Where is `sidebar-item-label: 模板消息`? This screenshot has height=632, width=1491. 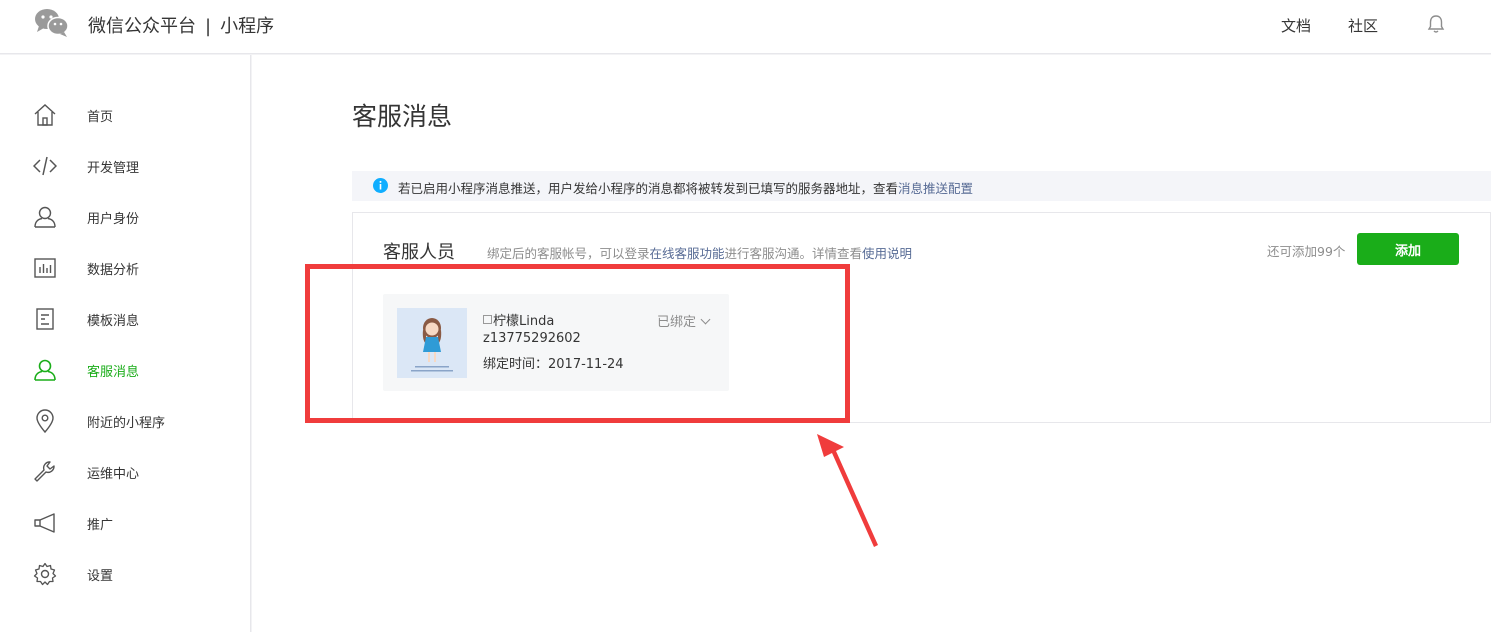 sidebar-item-label: 模板消息 is located at coordinates (113, 321).